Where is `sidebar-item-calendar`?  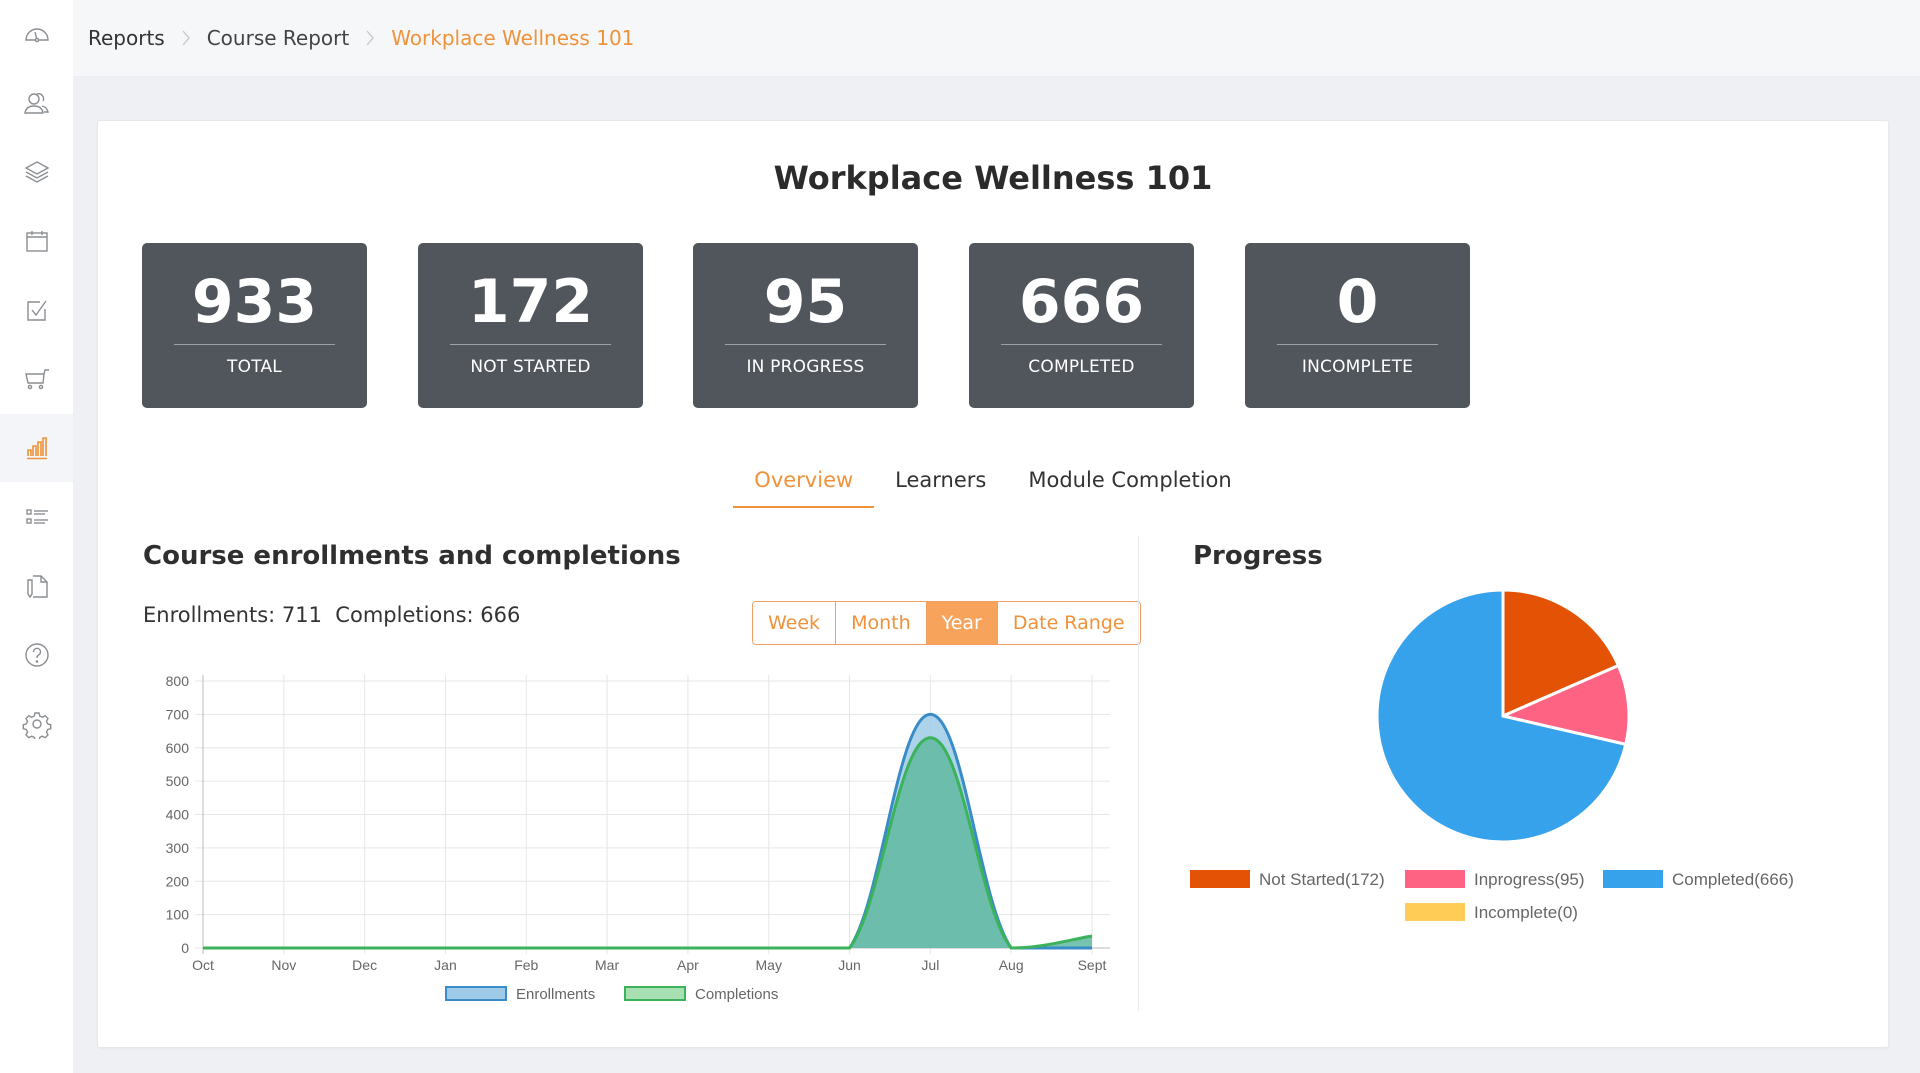
sidebar-item-calendar is located at coordinates (36, 241).